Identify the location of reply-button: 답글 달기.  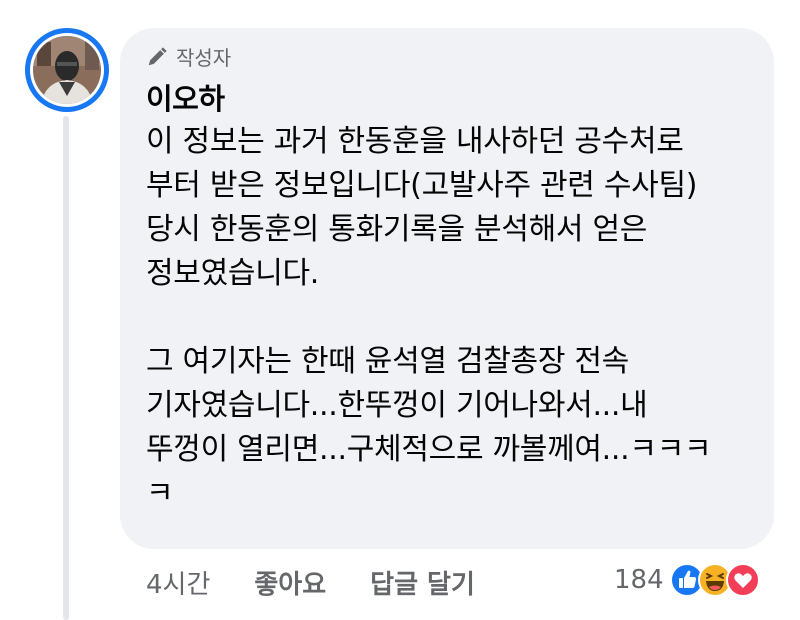
(422, 582).